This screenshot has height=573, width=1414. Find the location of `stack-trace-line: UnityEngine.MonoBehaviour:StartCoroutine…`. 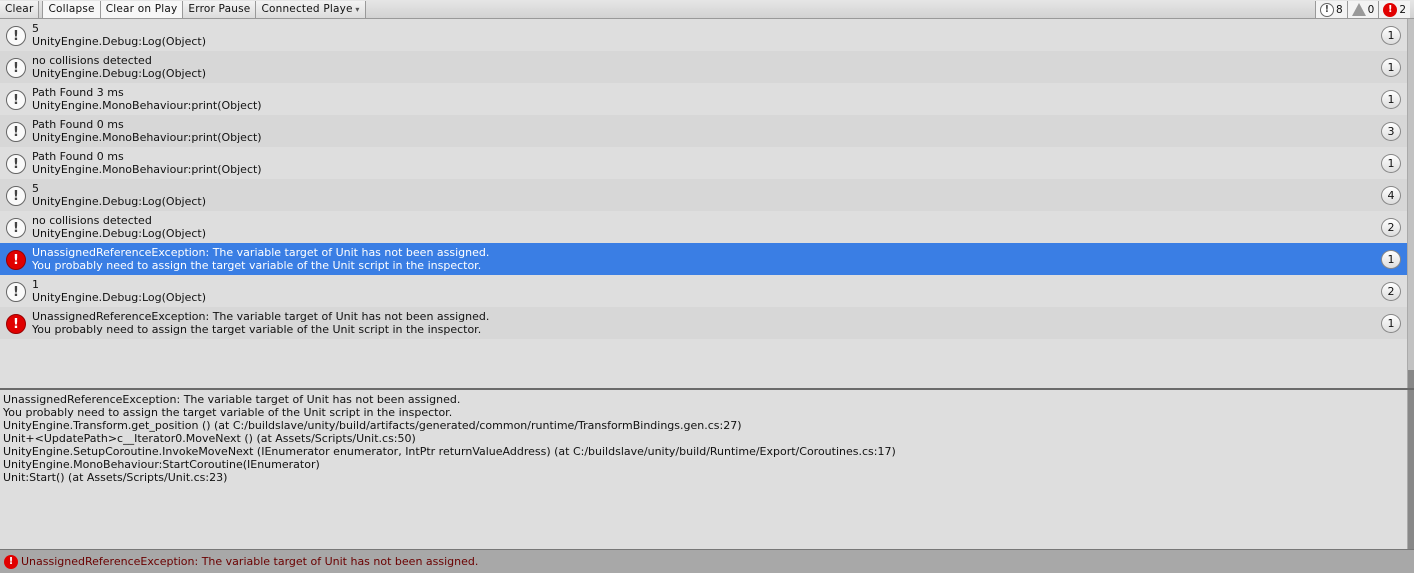

stack-trace-line: UnityEngine.MonoBehaviour:StartCoroutine… is located at coordinates (161, 464).